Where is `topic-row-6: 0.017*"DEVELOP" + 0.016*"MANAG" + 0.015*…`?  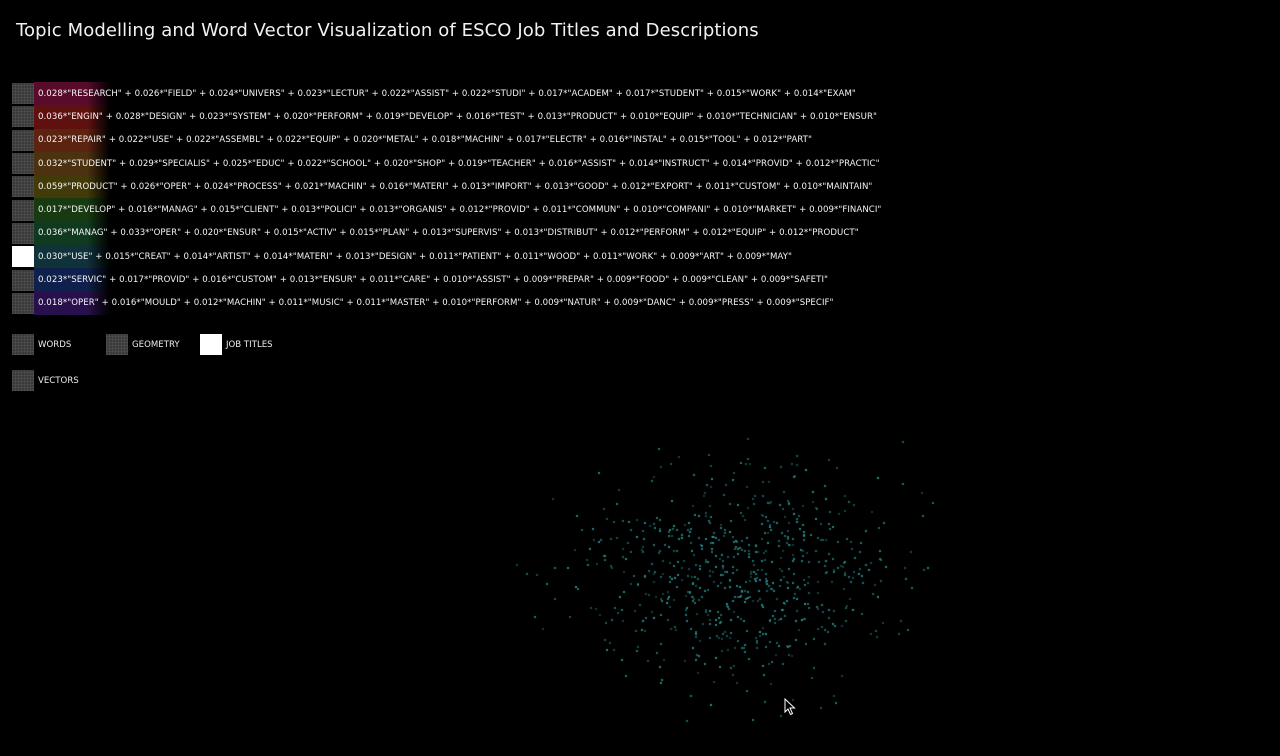
topic-row-6: 0.017*"DEVELOP" + 0.016*"MANAG" + 0.015*… is located at coordinates (447, 210).